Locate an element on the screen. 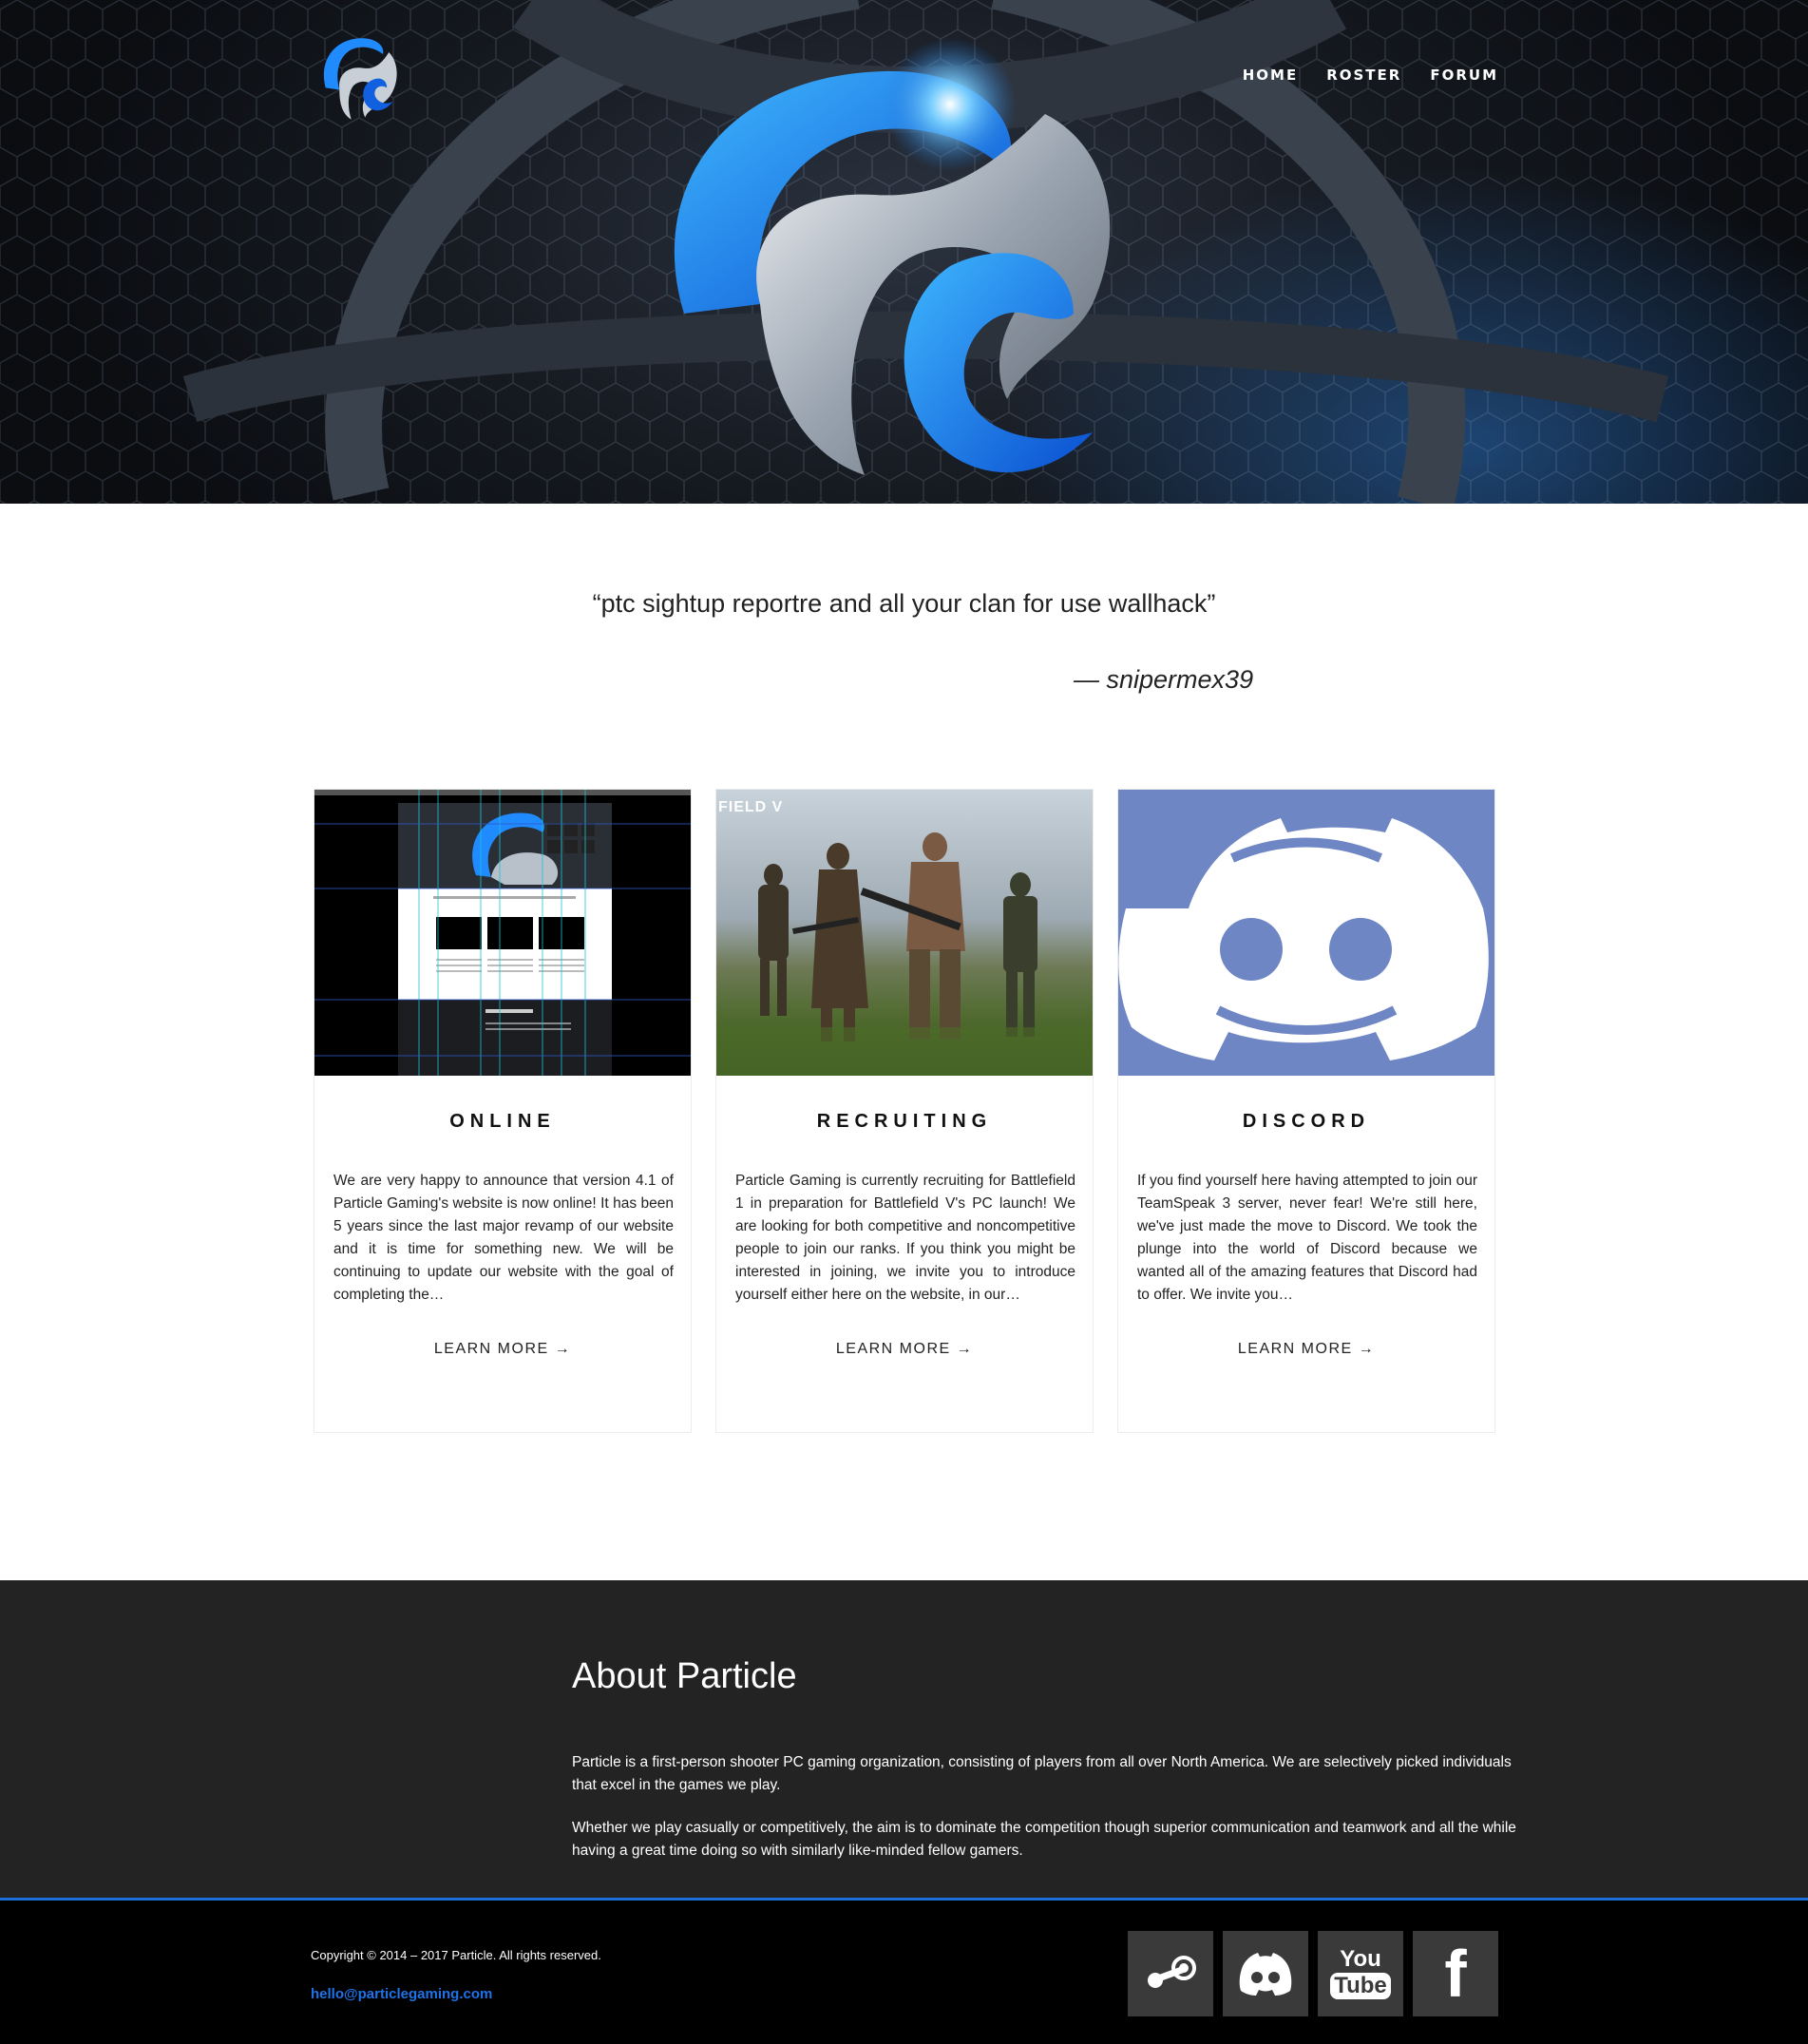  card-title: ONLINE is located at coordinates (502, 1122).